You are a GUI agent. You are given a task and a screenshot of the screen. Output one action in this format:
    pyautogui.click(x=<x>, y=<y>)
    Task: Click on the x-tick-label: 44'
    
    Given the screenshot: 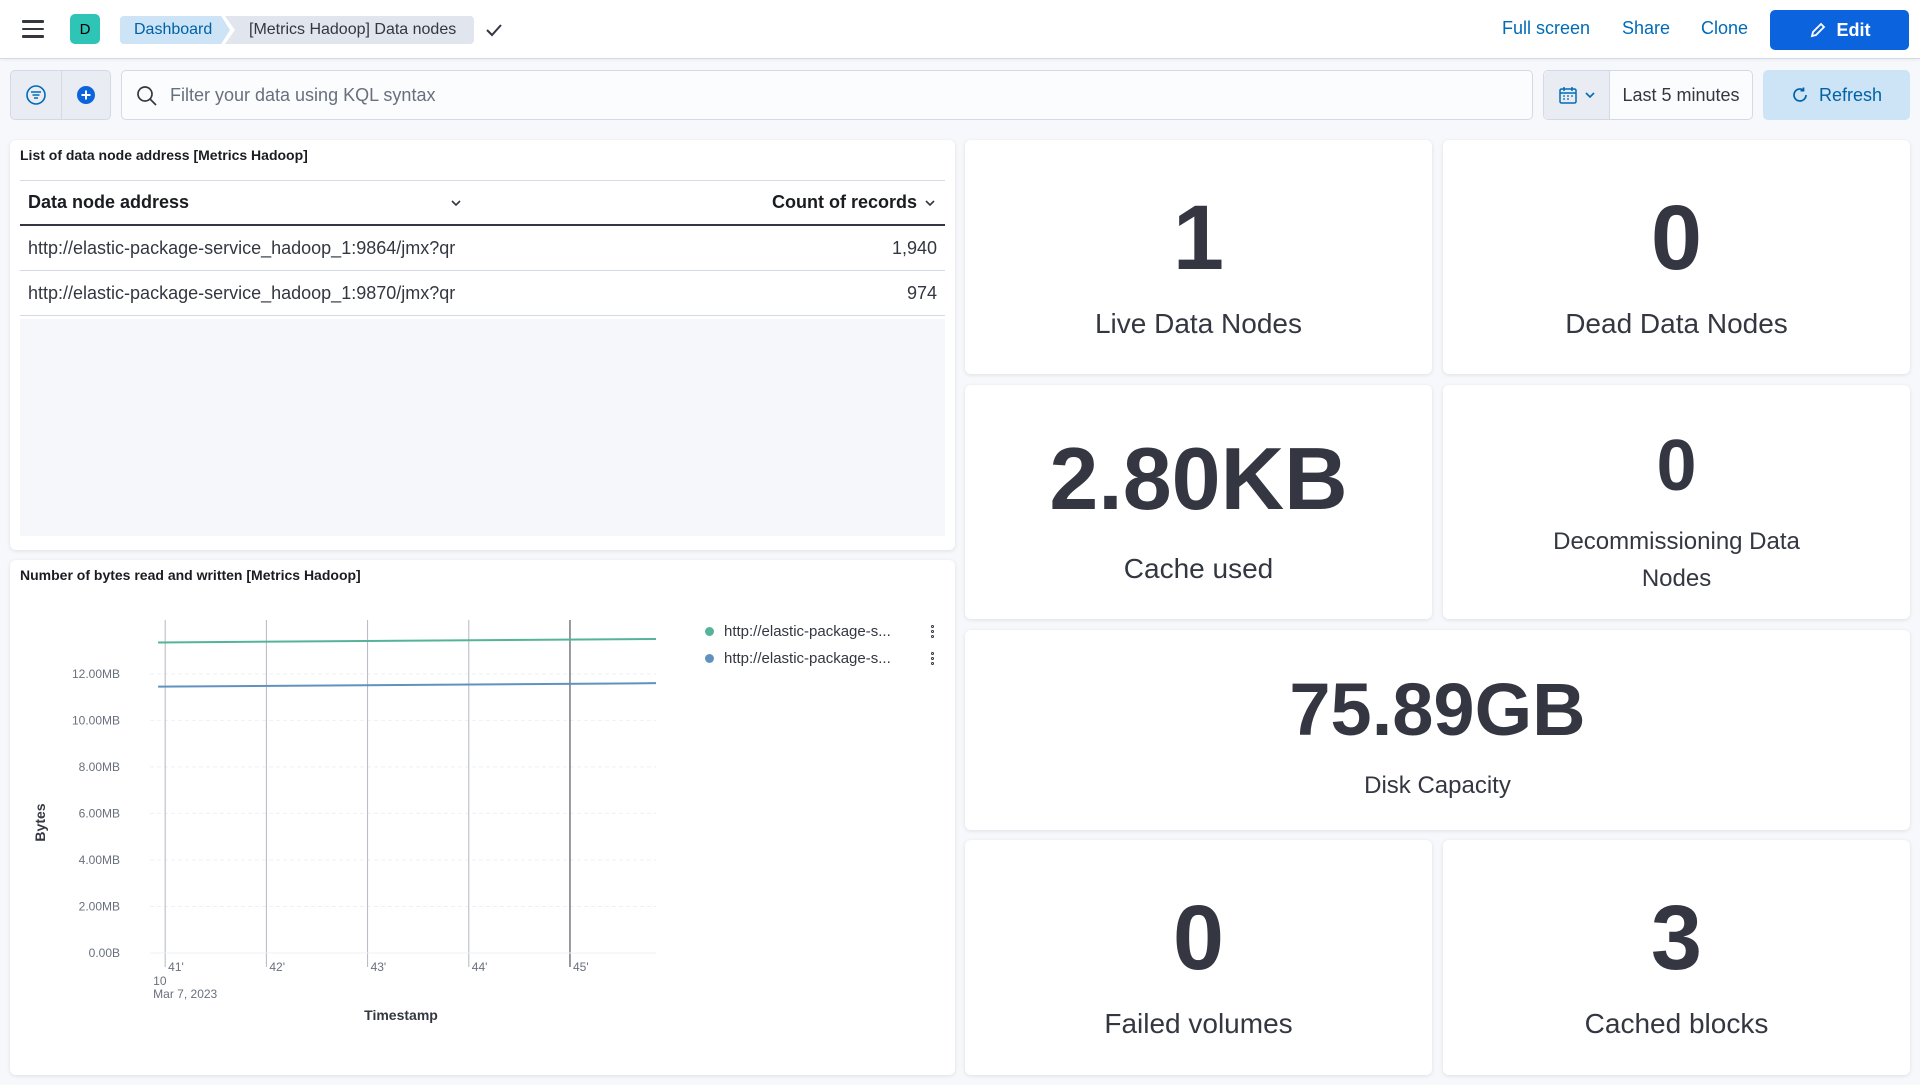 What is the action you would take?
    pyautogui.click(x=480, y=967)
    